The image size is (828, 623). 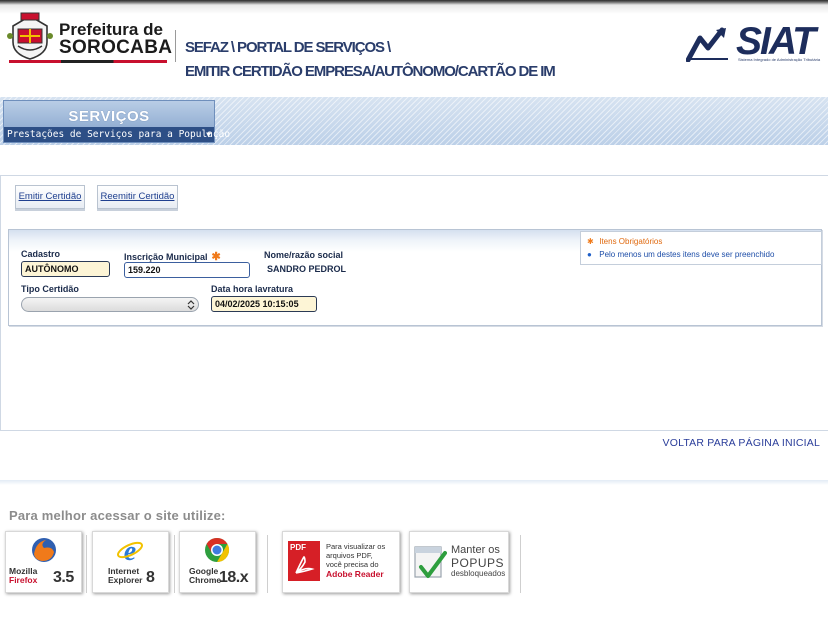 I want to click on data-hora-field: 04/02/2025 10:15:05, so click(x=264, y=304).